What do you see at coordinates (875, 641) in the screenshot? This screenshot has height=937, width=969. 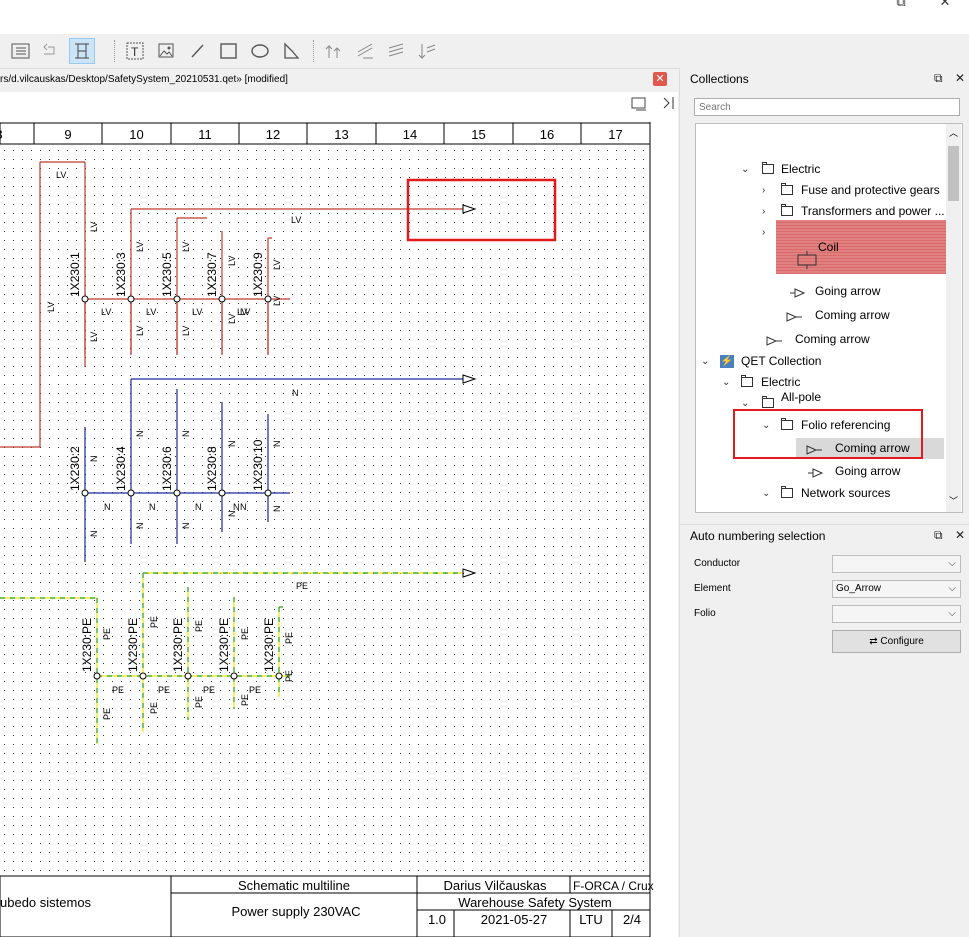 I see `configure-icon: ⇄` at bounding box center [875, 641].